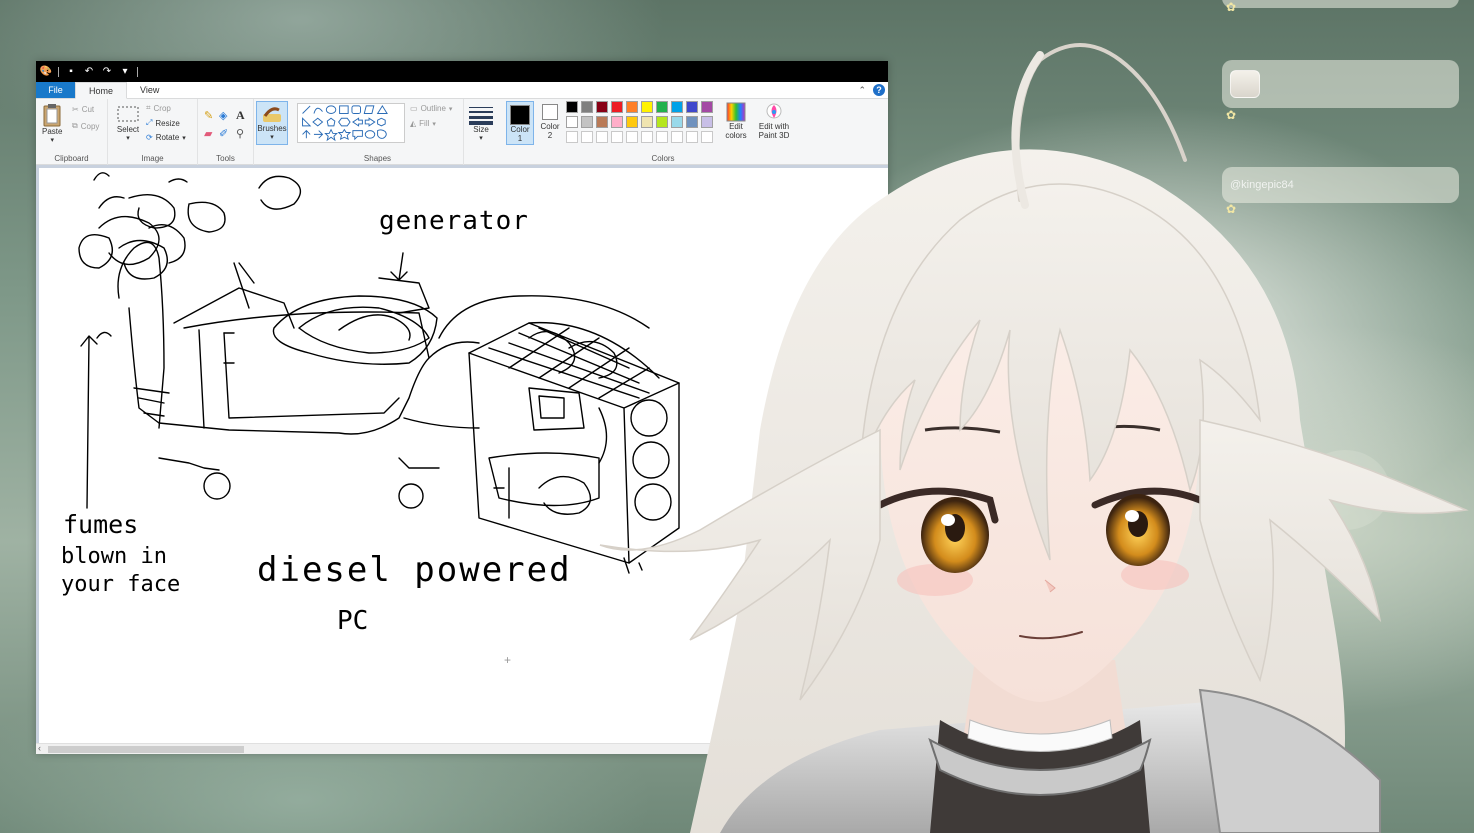 Image resolution: width=1474 pixels, height=833 pixels. What do you see at coordinates (146, 749) in the screenshot?
I see `scrollbar-thumb` at bounding box center [146, 749].